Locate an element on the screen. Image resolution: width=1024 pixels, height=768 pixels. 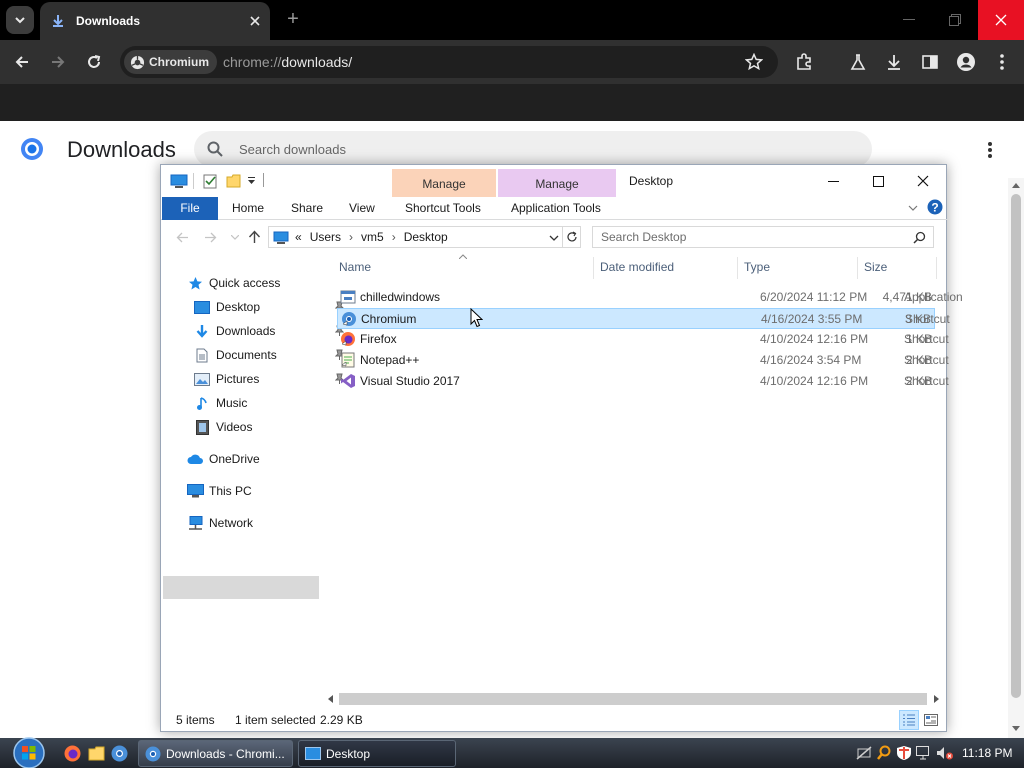
refresh-icon is located at coordinates (572, 237).